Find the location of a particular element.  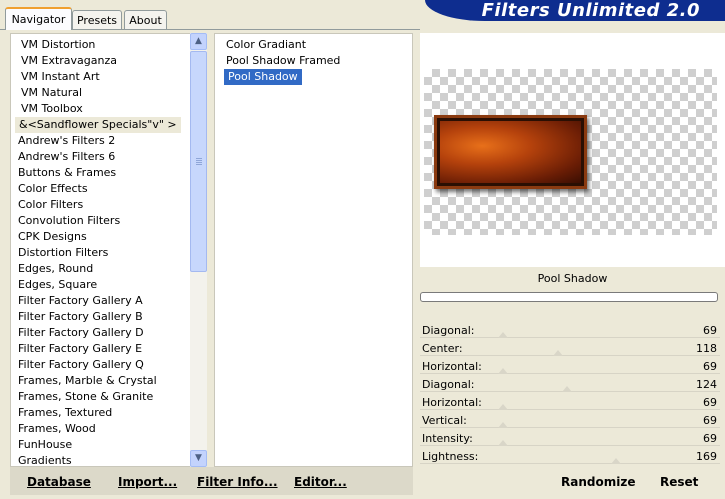

preview-image-content is located at coordinates (510, 152).